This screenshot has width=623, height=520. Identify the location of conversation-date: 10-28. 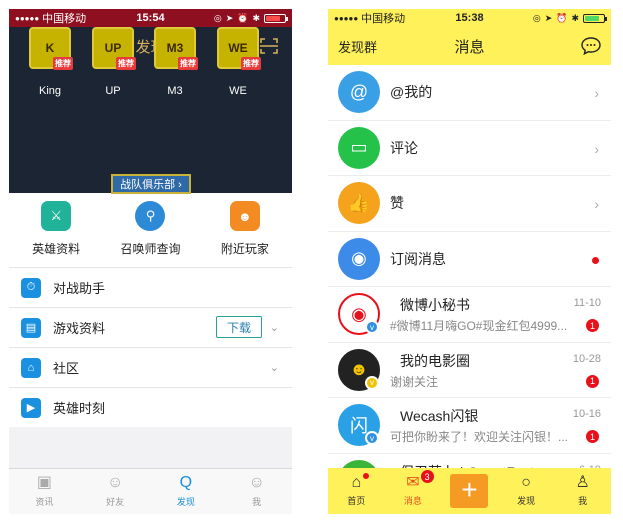
(586, 358).